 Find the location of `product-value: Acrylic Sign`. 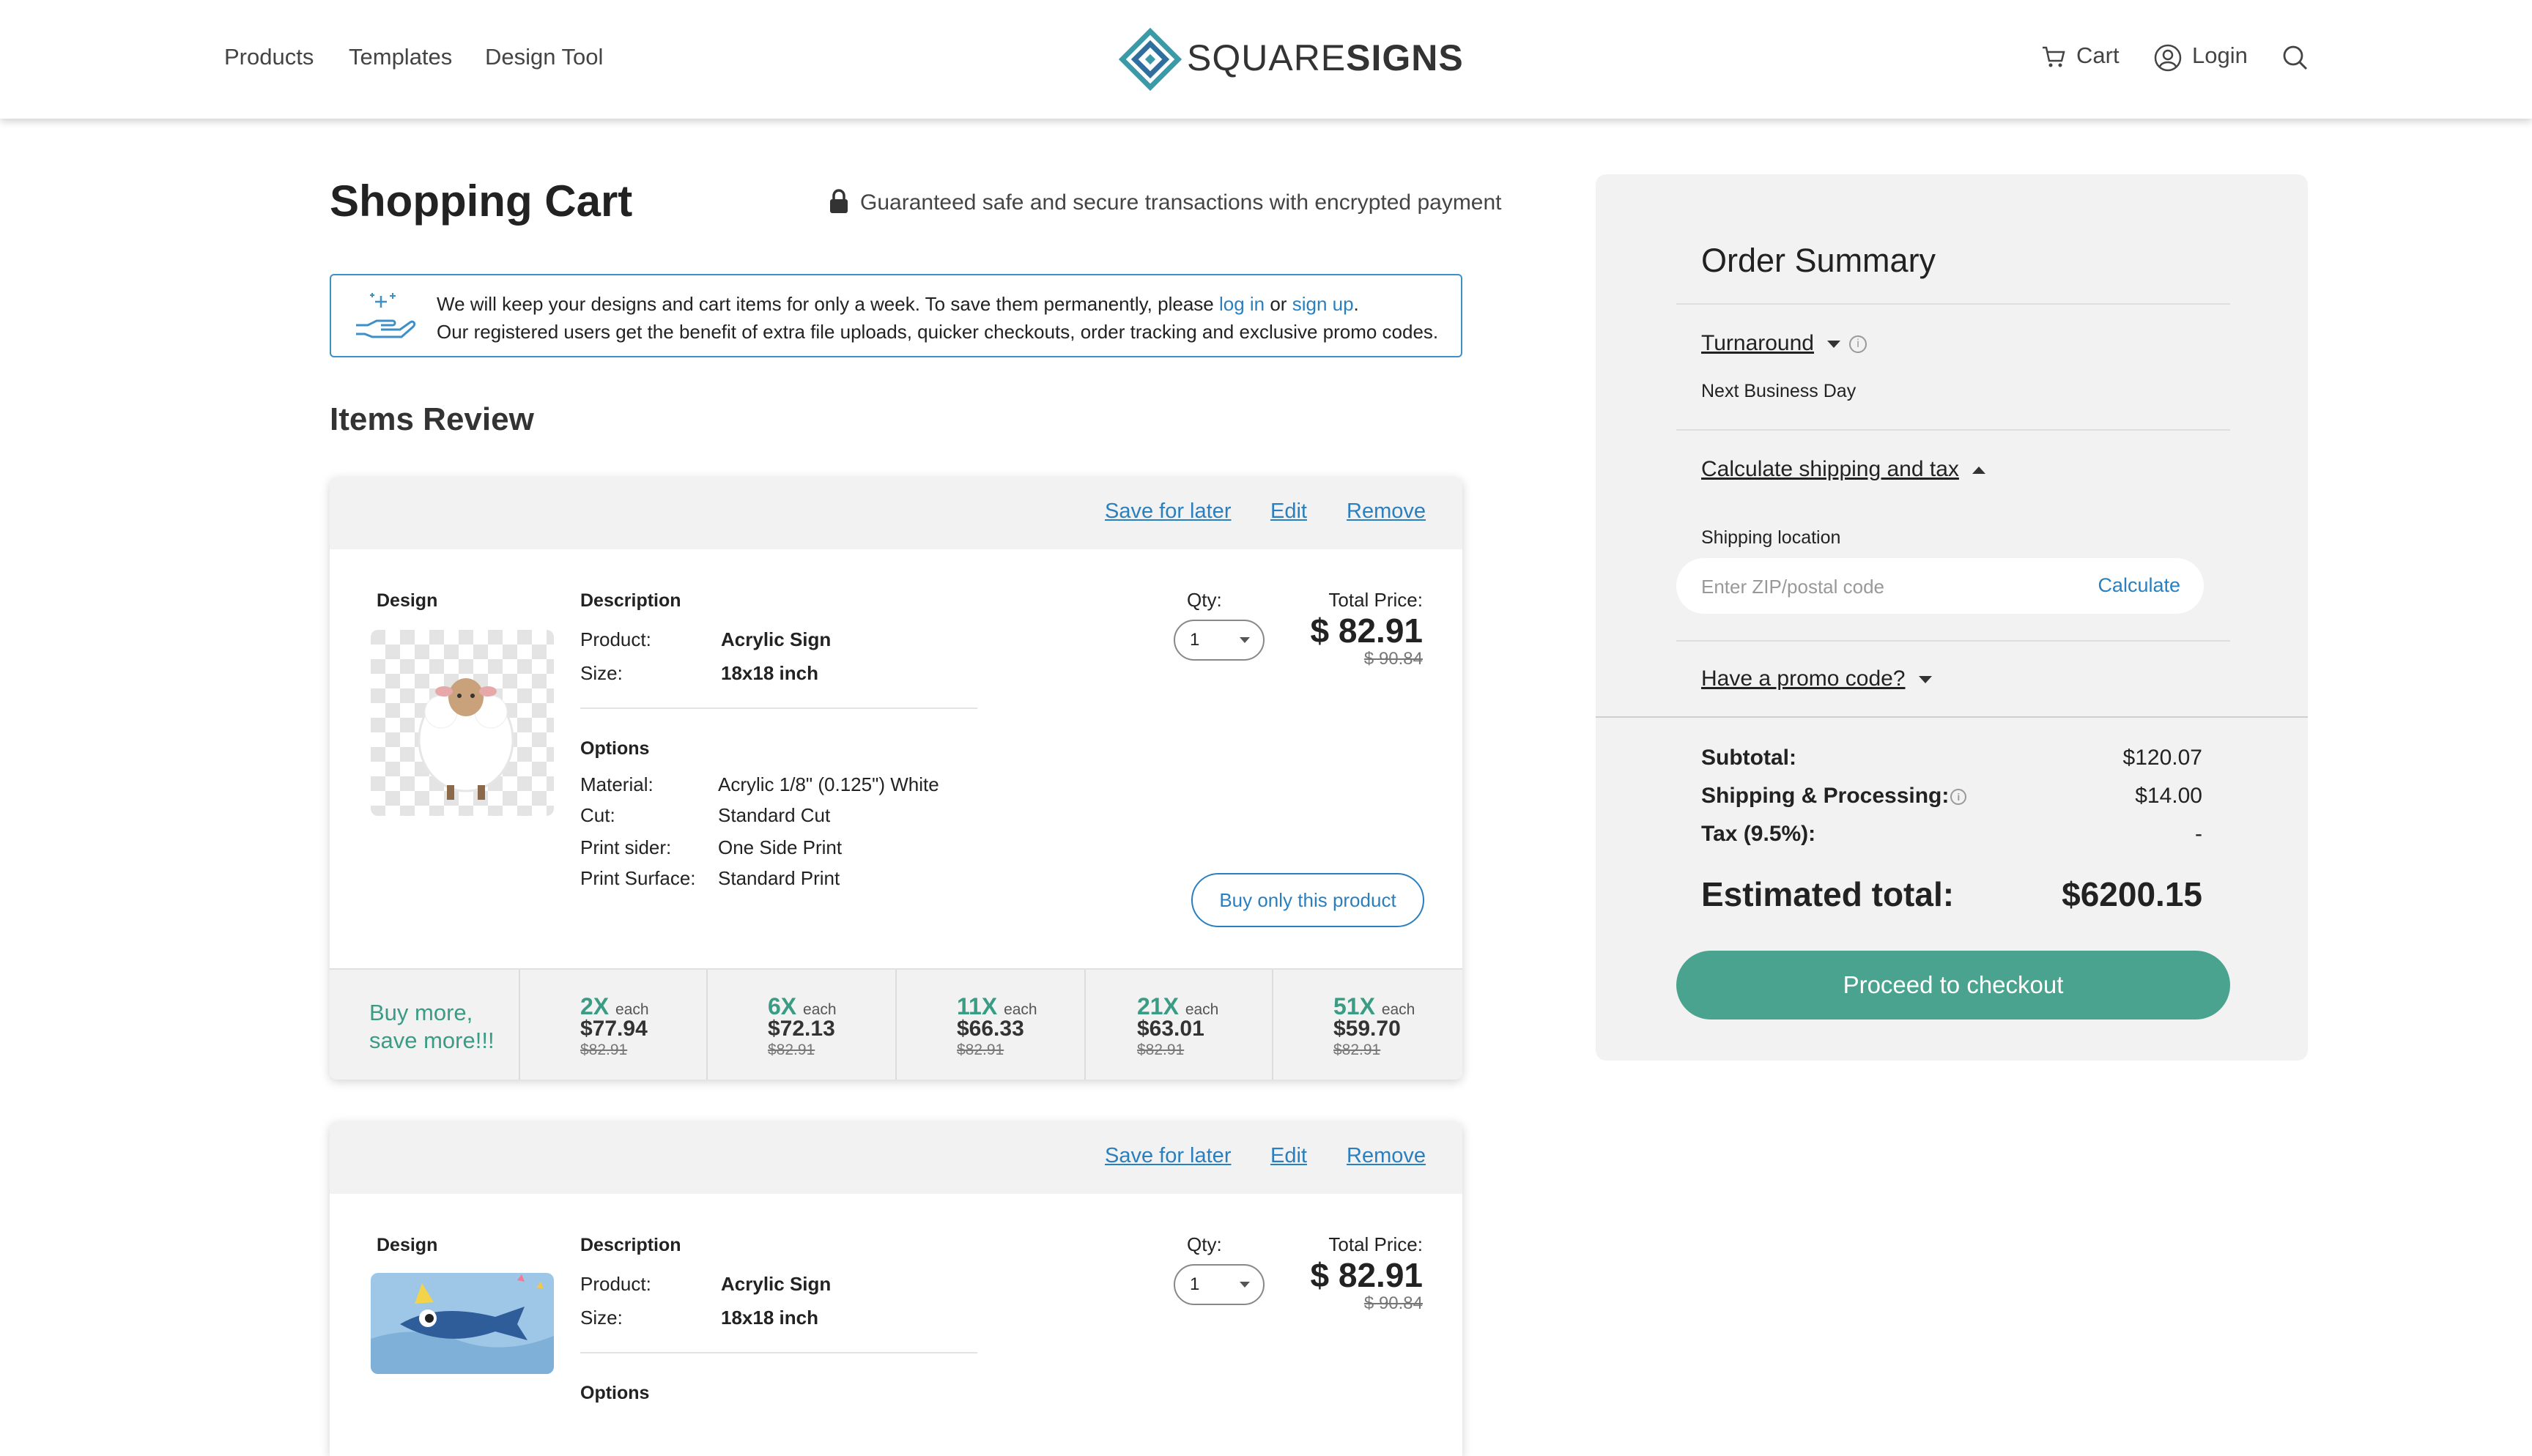

product-value: Acrylic Sign is located at coordinates (776, 639).